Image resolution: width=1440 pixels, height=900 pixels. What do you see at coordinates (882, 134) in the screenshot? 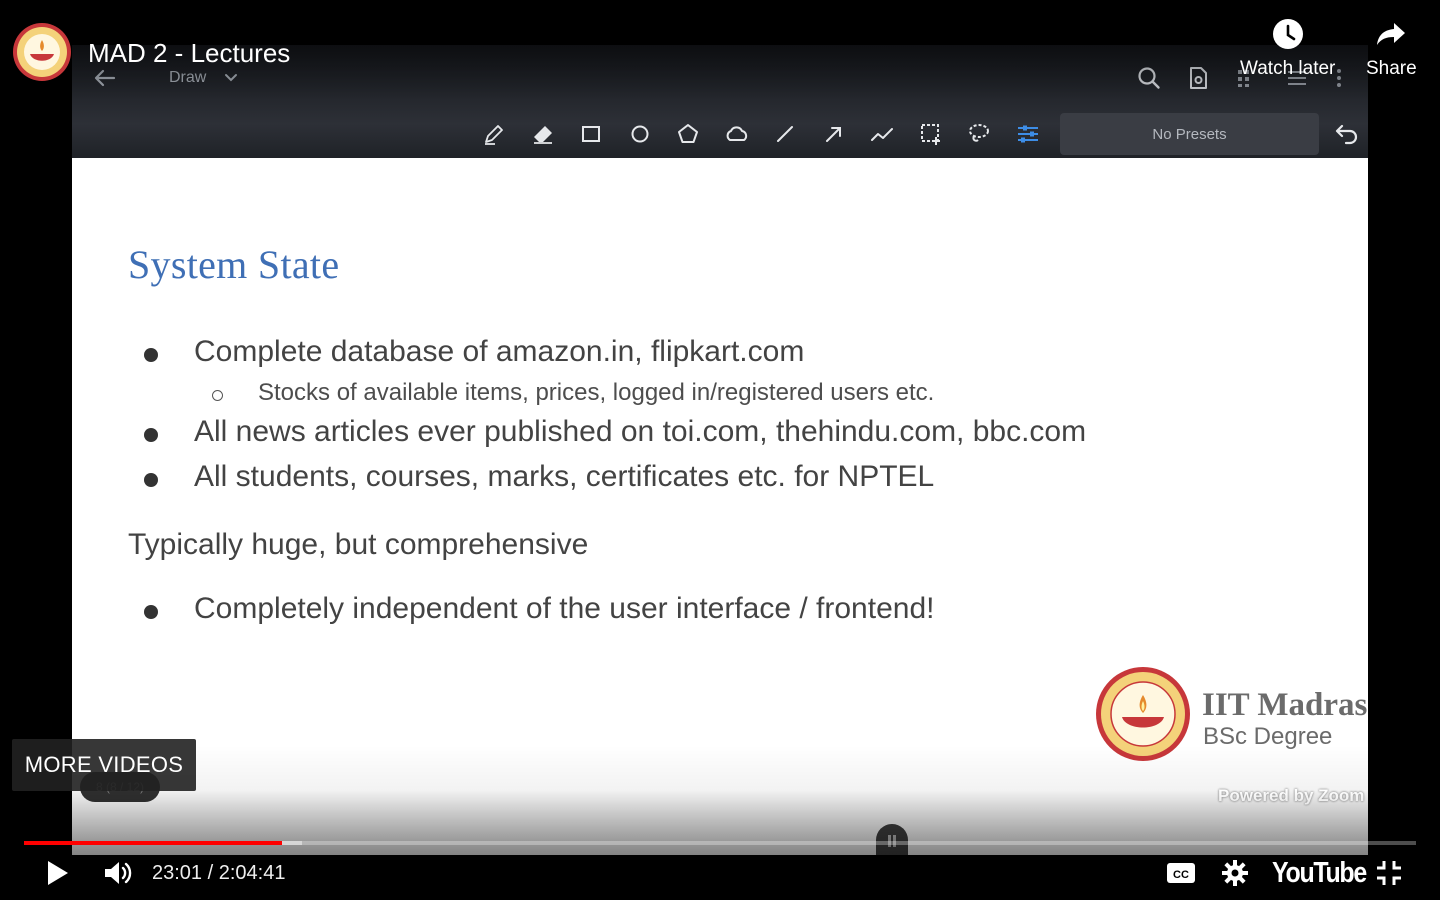
I see `polyline-icon` at bounding box center [882, 134].